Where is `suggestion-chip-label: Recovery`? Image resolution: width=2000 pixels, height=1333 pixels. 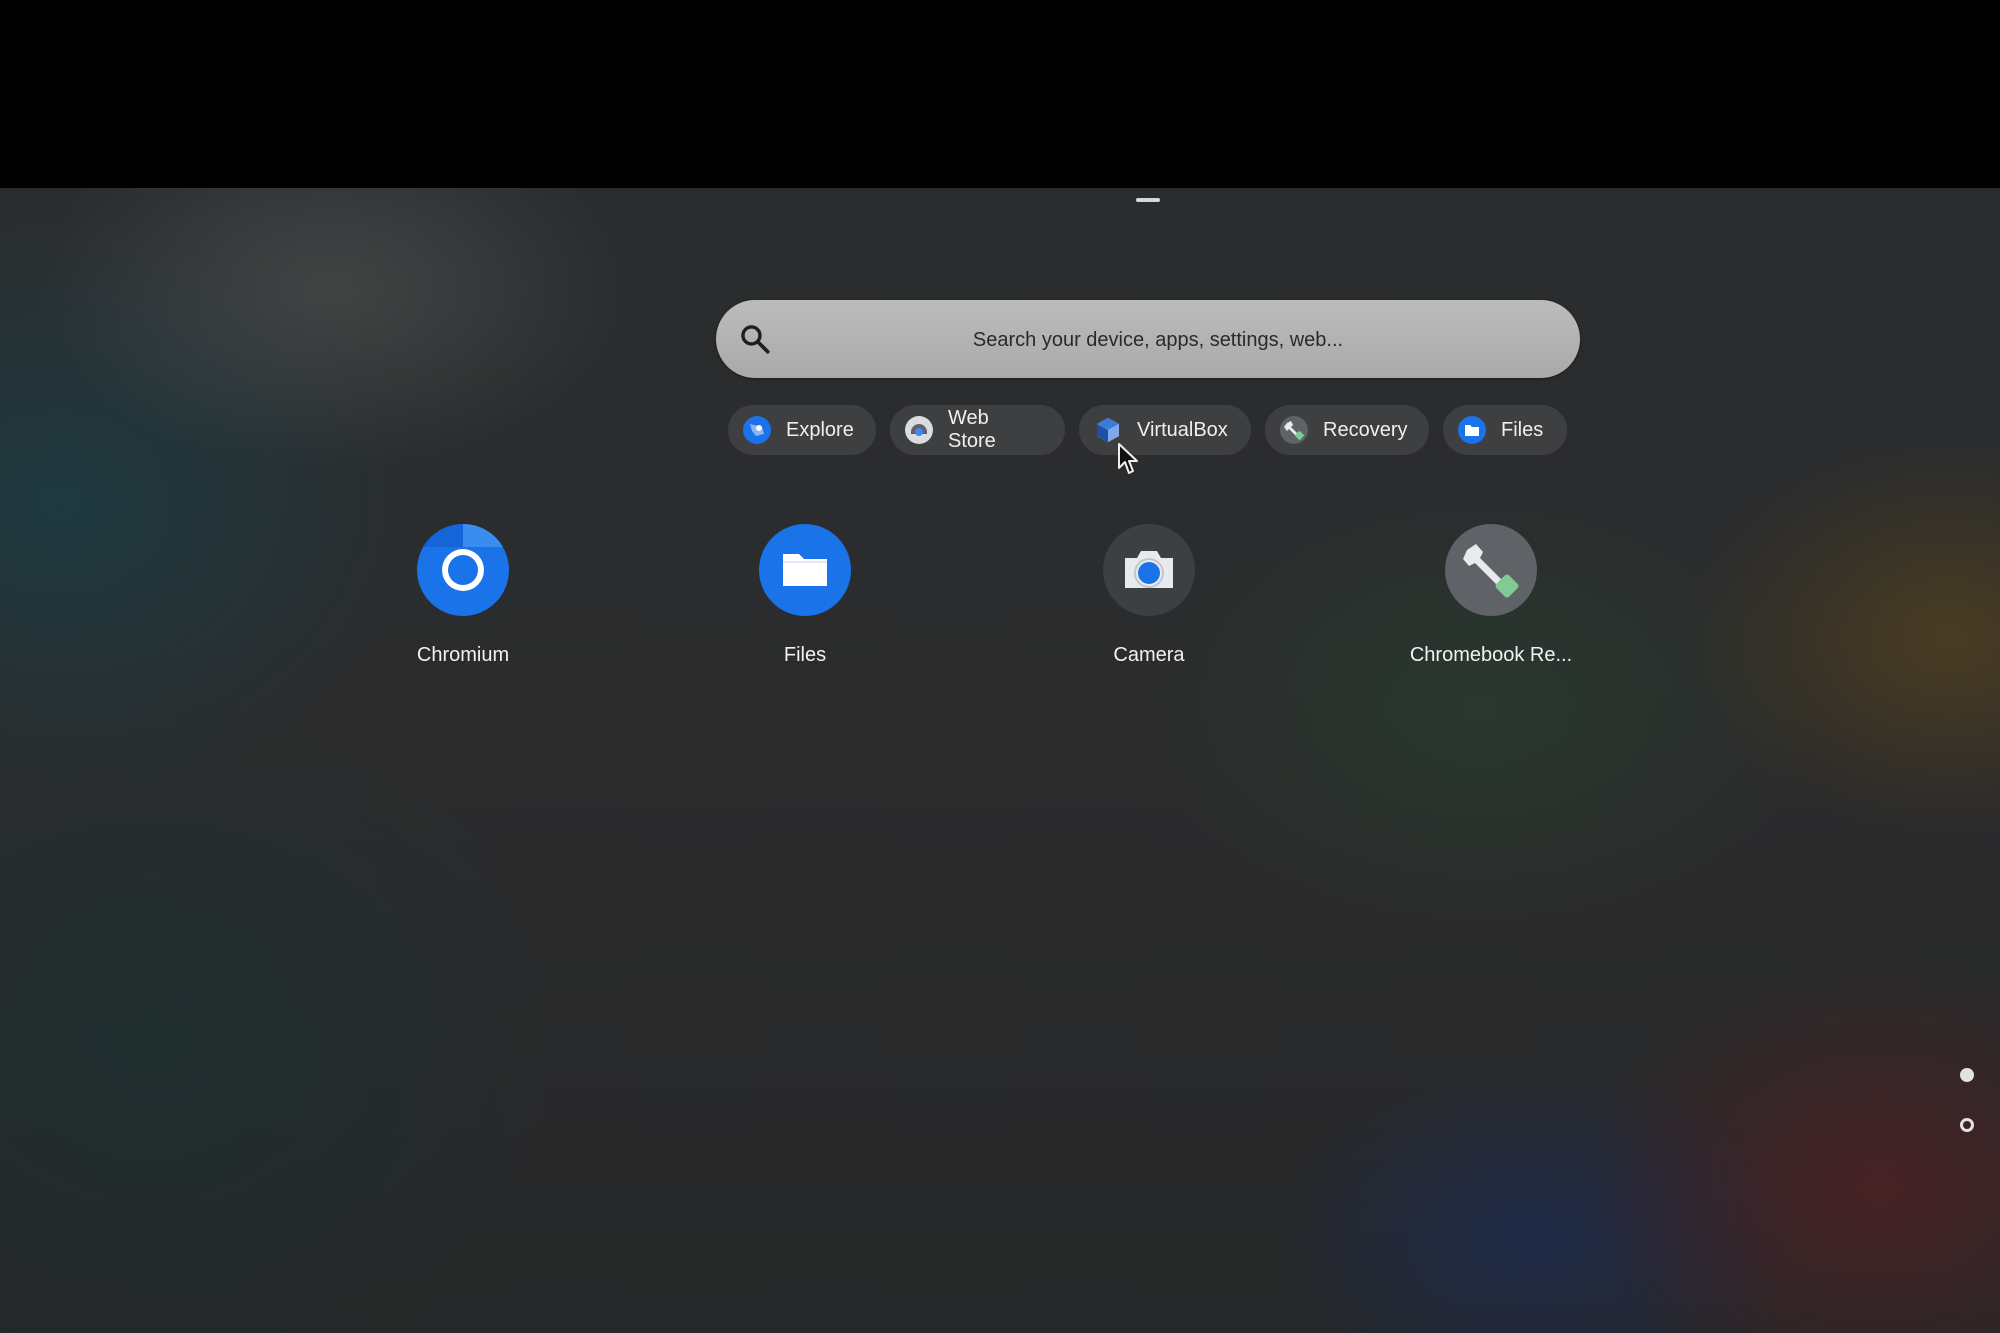
suggestion-chip-label: Recovery is located at coordinates (1365, 429).